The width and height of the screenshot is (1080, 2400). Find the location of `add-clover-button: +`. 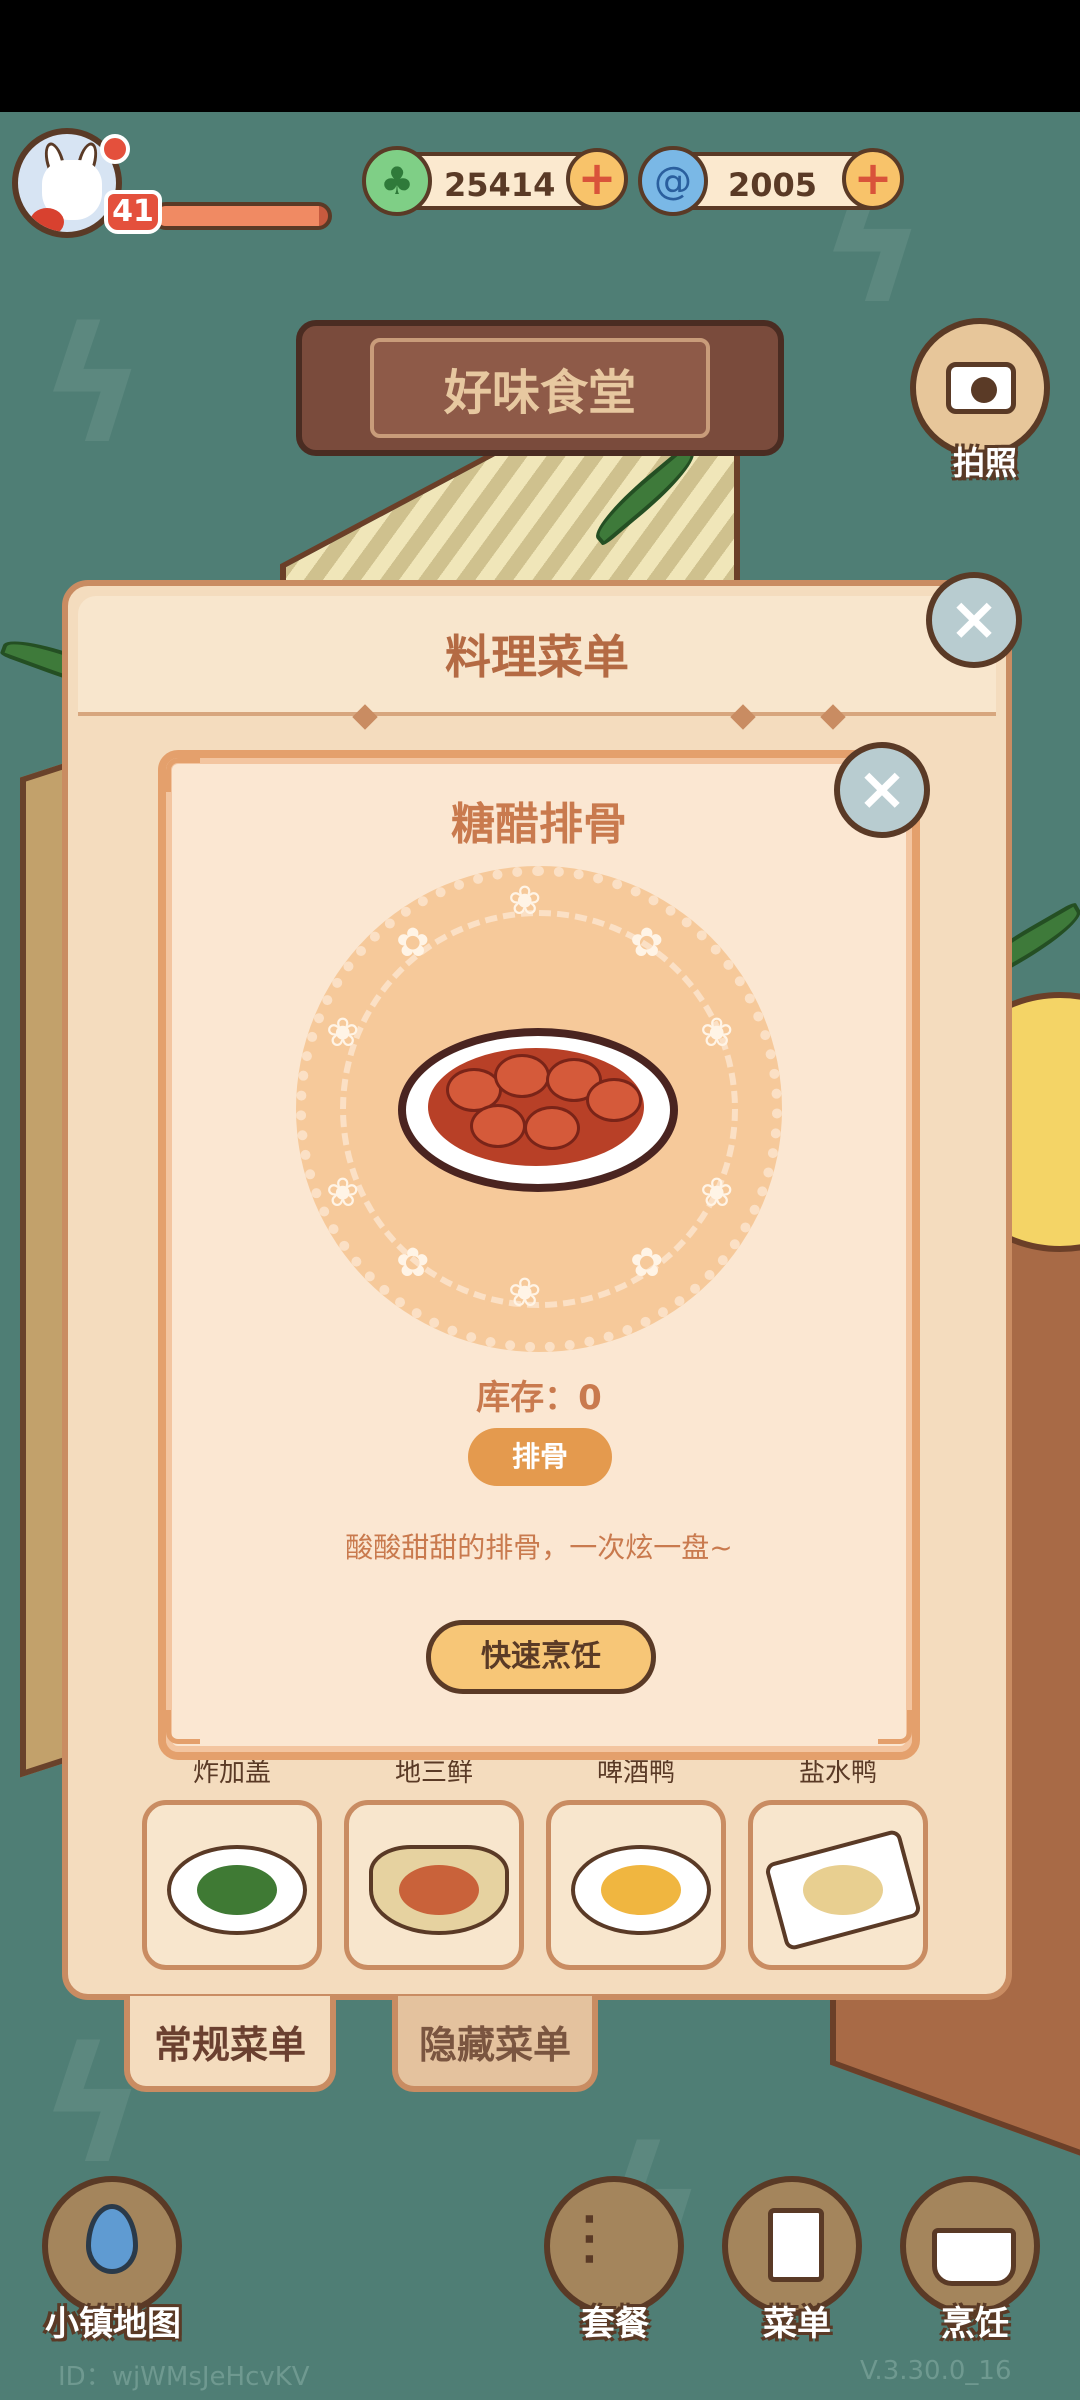

add-clover-button: + is located at coordinates (597, 179).